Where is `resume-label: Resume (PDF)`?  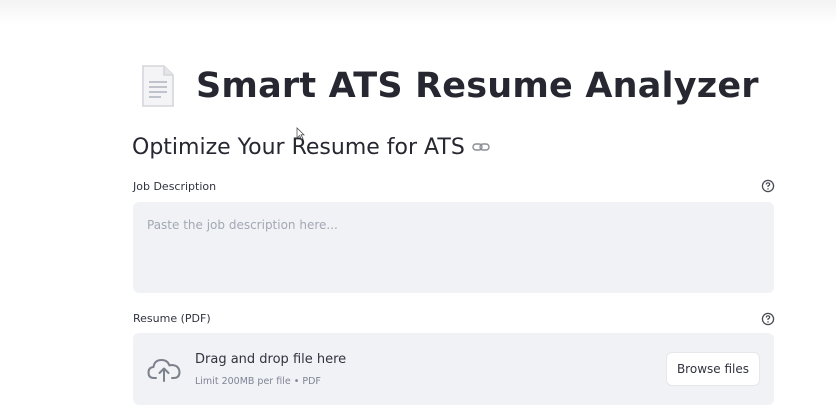 resume-label: Resume (PDF) is located at coordinates (172, 318).